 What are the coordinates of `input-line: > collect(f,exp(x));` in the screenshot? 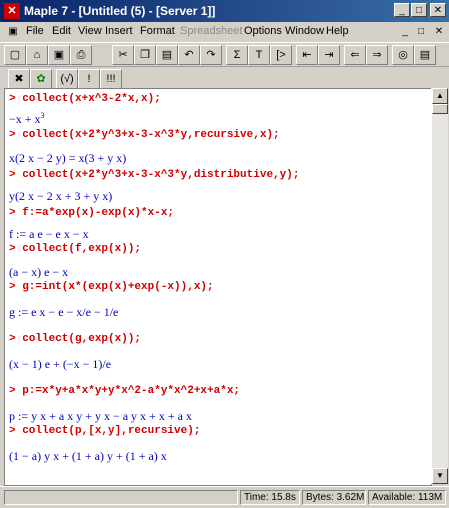 It's located at (75, 249).